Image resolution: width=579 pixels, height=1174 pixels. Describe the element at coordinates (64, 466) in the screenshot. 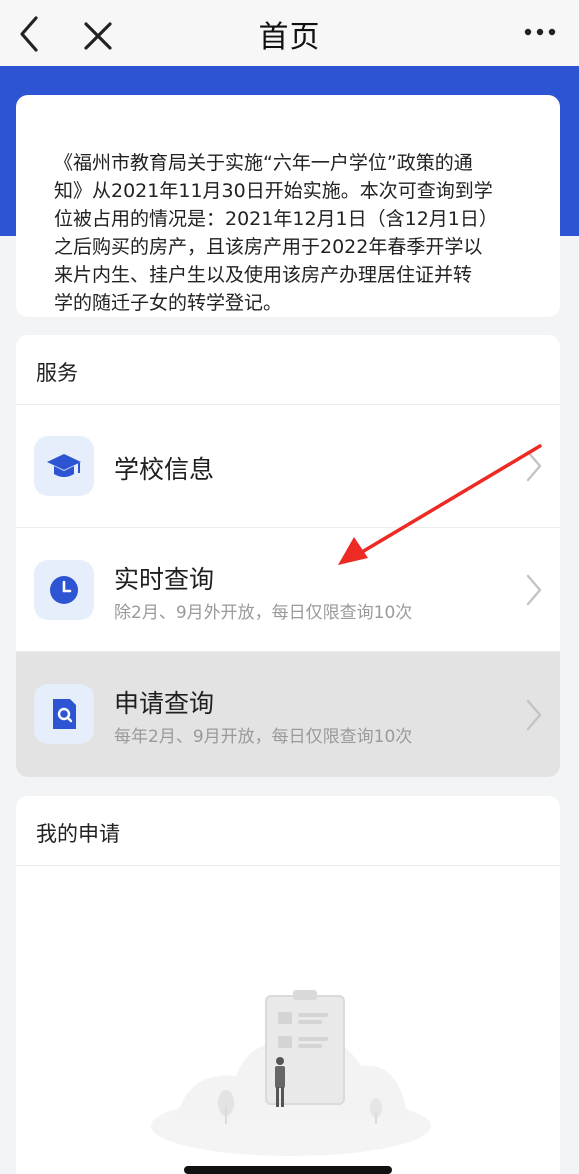

I see `graduation-cap-icon` at that location.